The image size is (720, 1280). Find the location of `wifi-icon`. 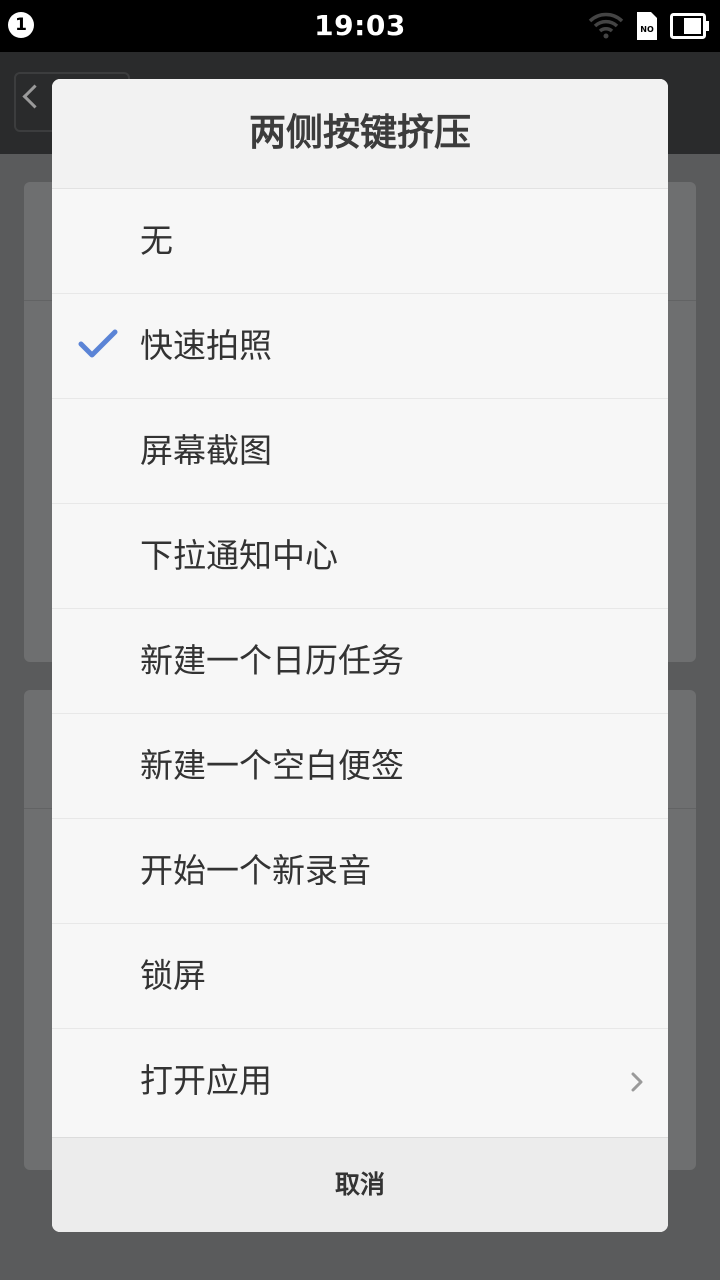

wifi-icon is located at coordinates (606, 28).